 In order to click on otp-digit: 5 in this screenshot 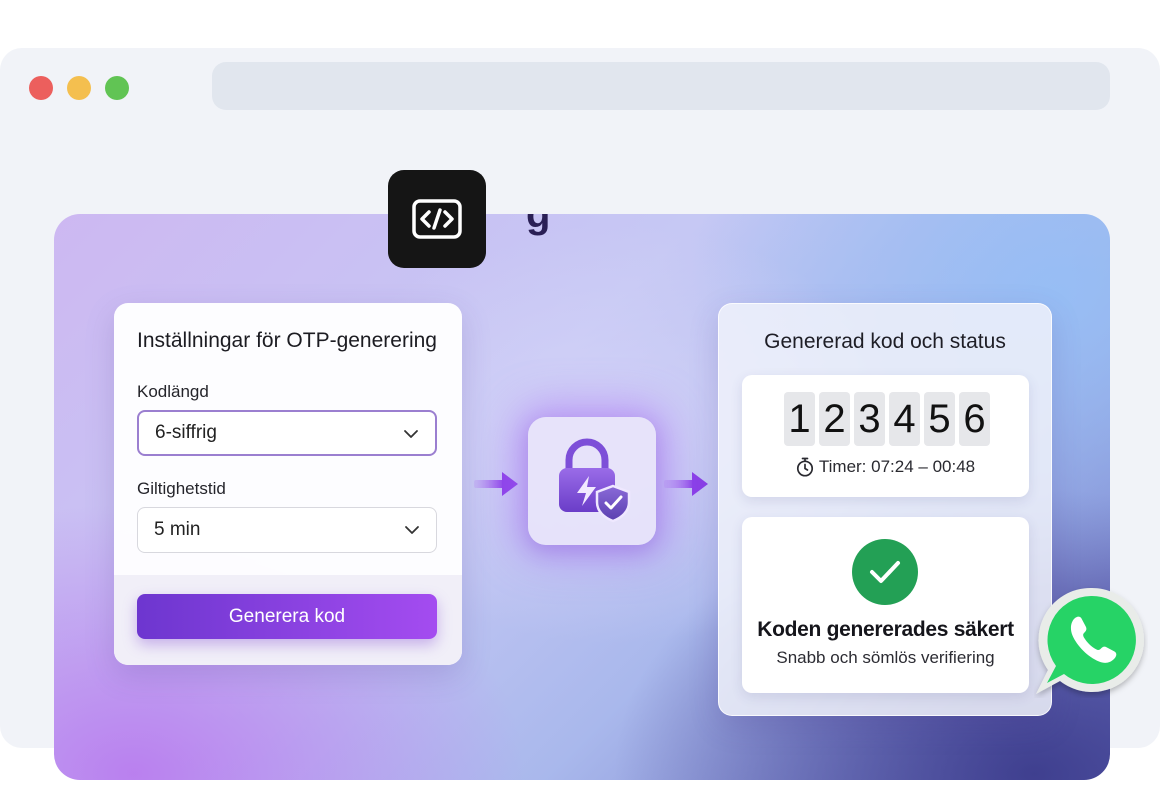, I will do `click(939, 419)`.